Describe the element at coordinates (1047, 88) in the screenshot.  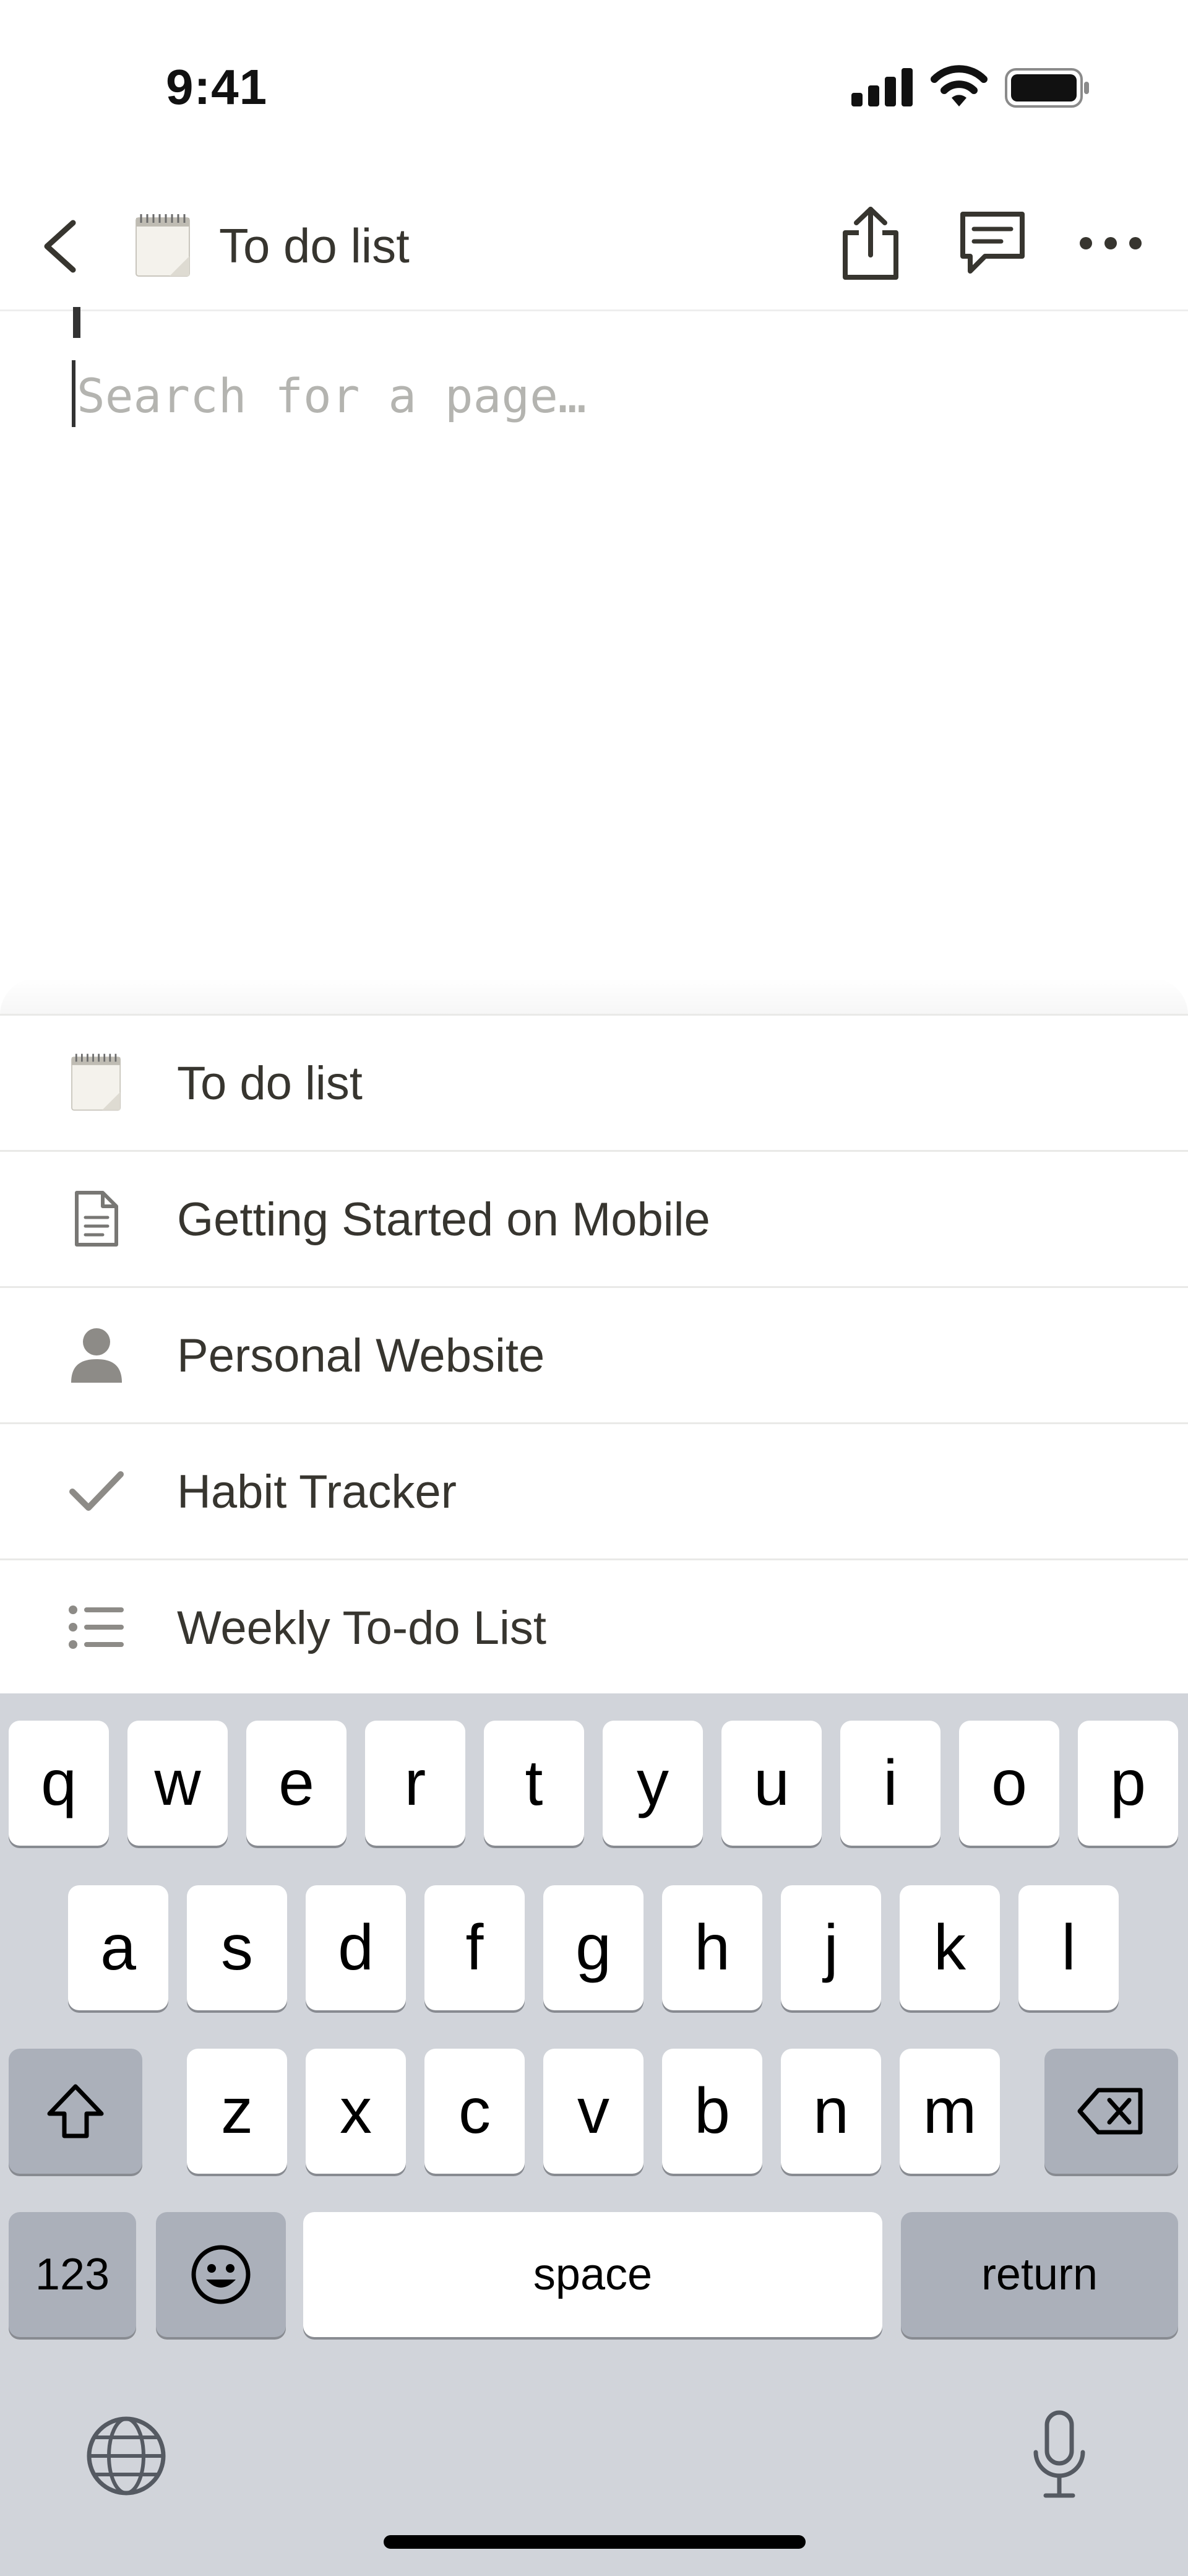
I see `battery-icon` at that location.